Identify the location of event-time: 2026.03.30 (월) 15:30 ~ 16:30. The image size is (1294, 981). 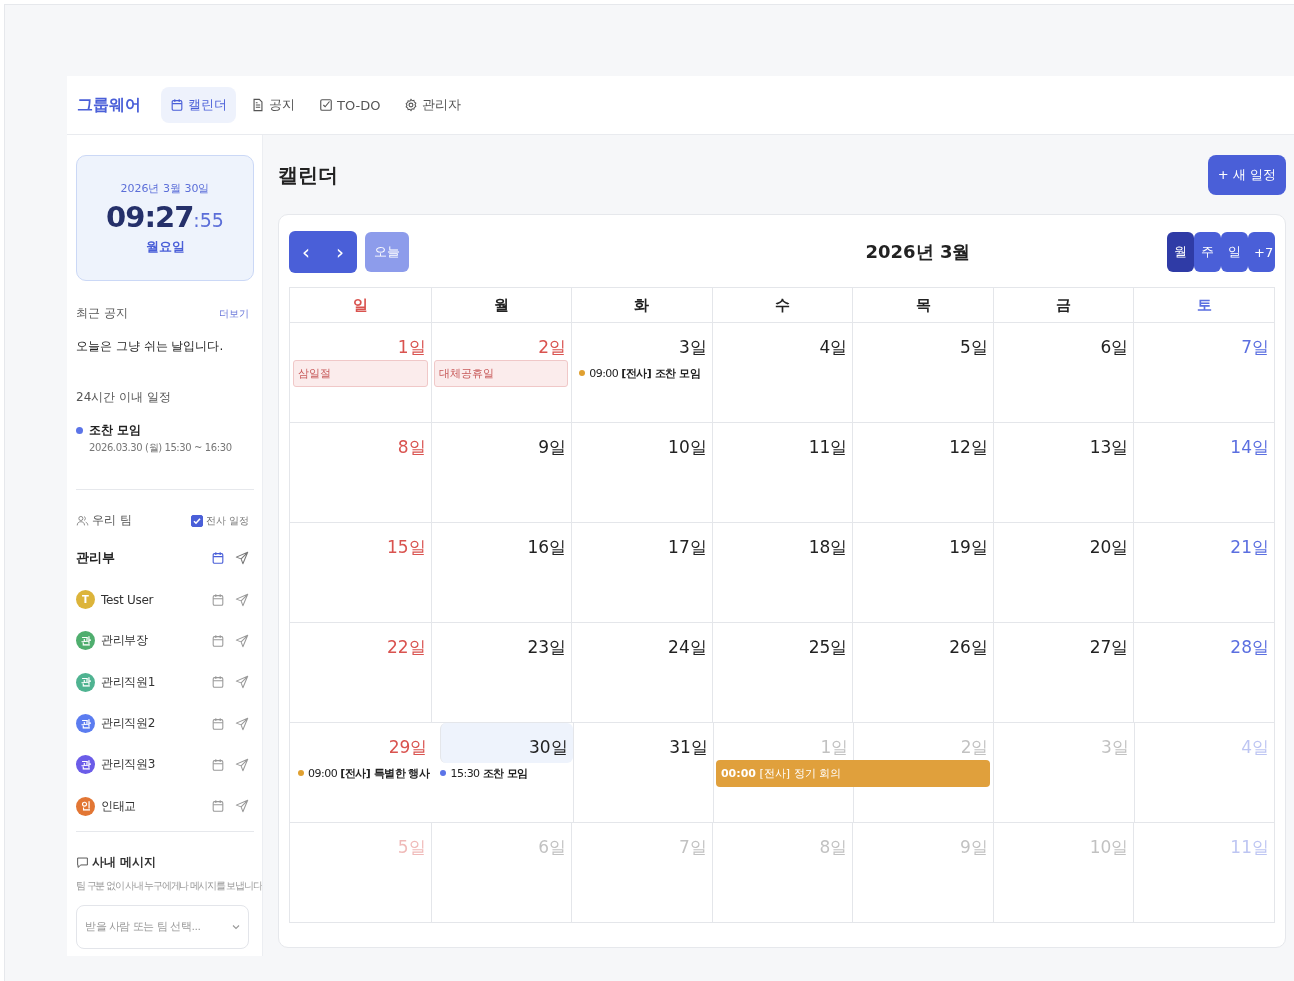
(160, 448).